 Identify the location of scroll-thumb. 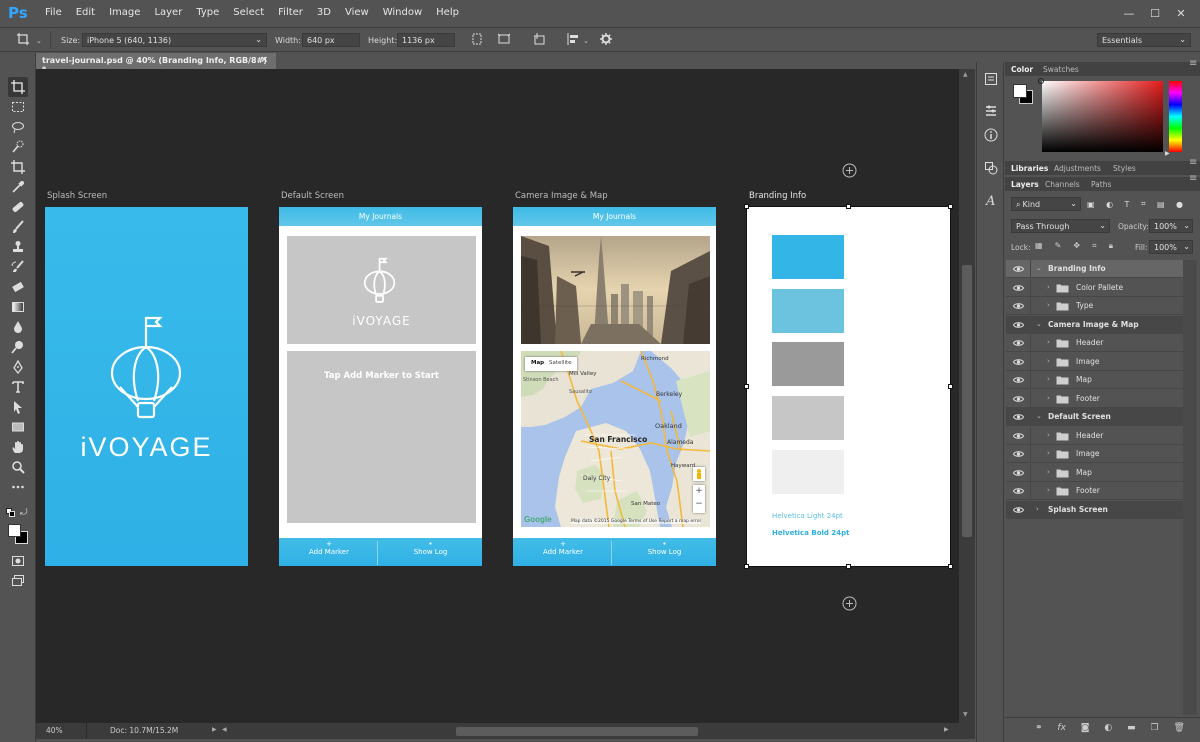
(967, 401).